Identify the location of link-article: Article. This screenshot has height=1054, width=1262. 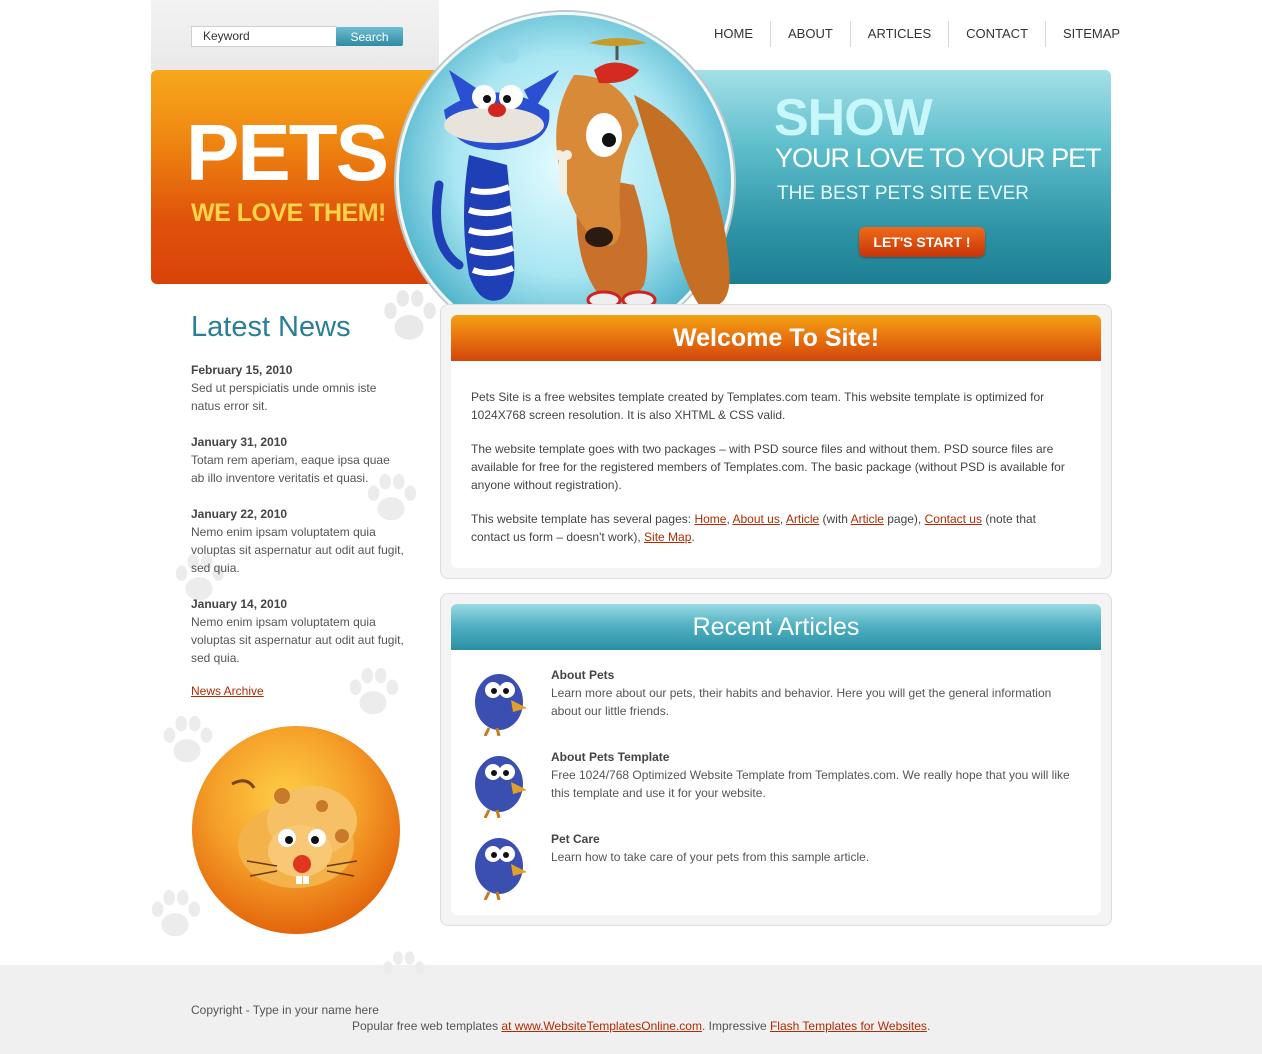
(802, 519).